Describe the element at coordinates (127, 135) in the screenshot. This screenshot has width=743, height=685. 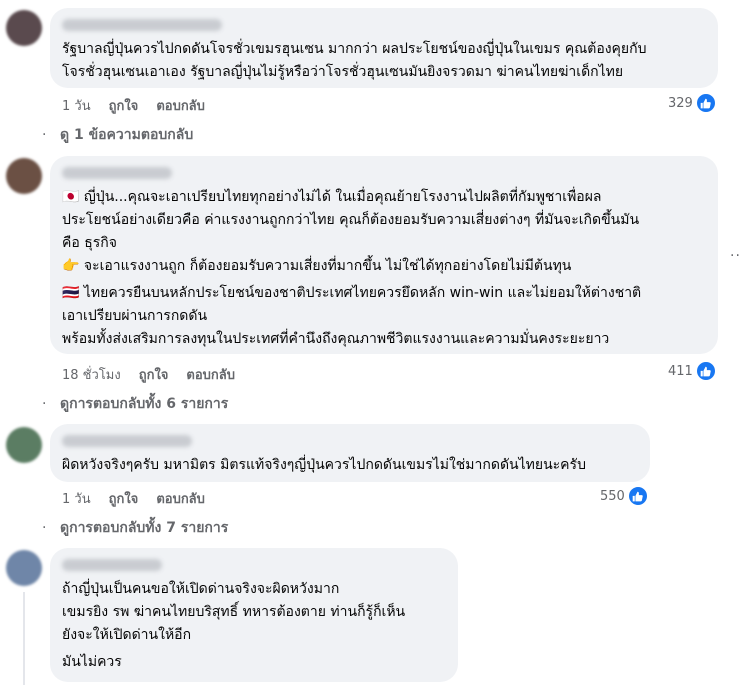
I see `view-replies-label: ดู 1 ข้อความตอบกลับ` at that location.